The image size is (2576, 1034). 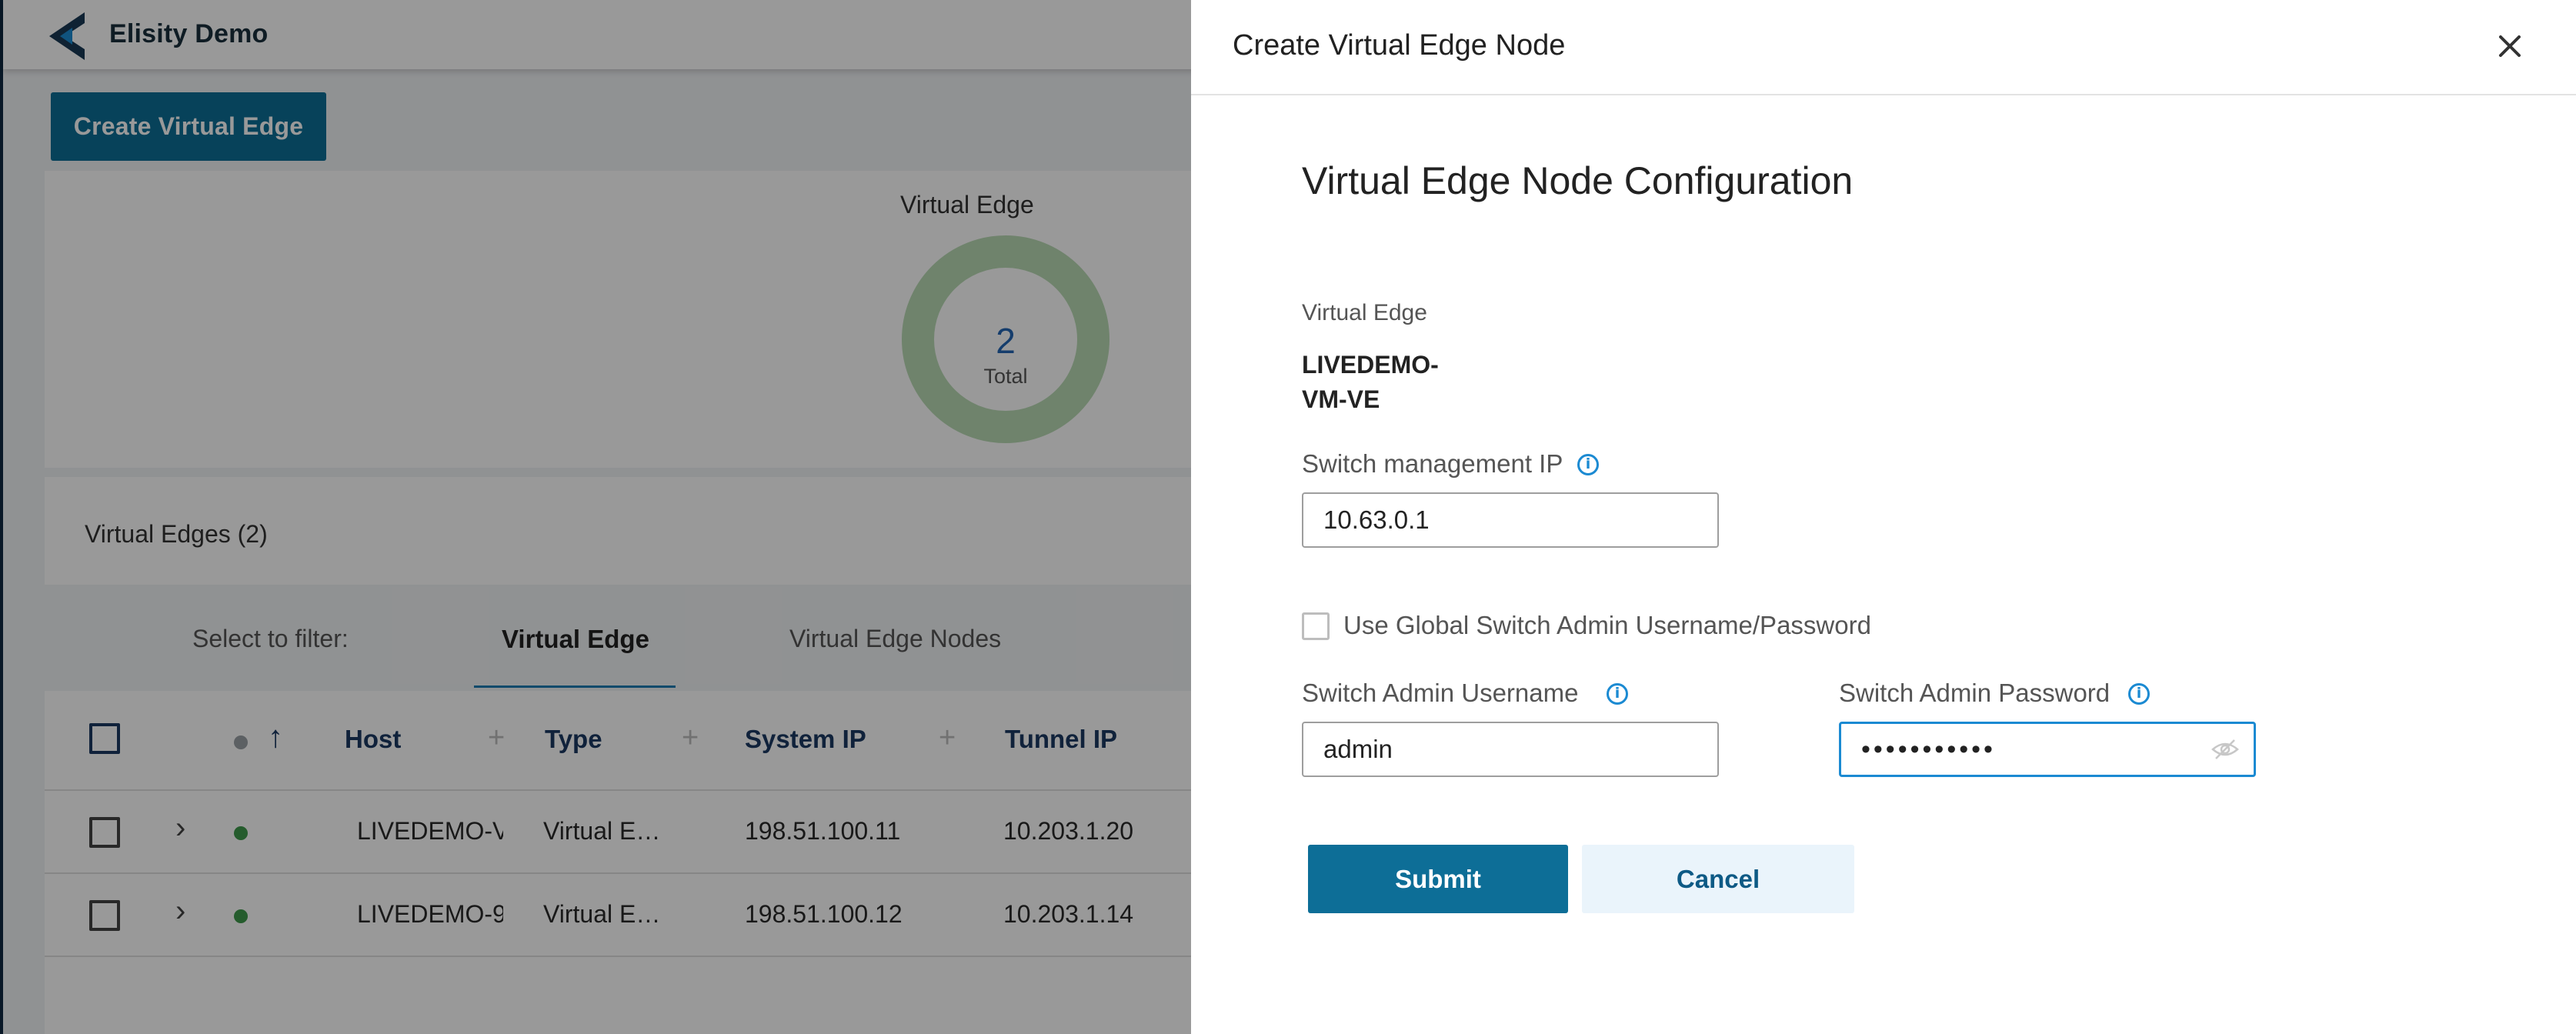 I want to click on hide-password-eye-icon, so click(x=2225, y=749).